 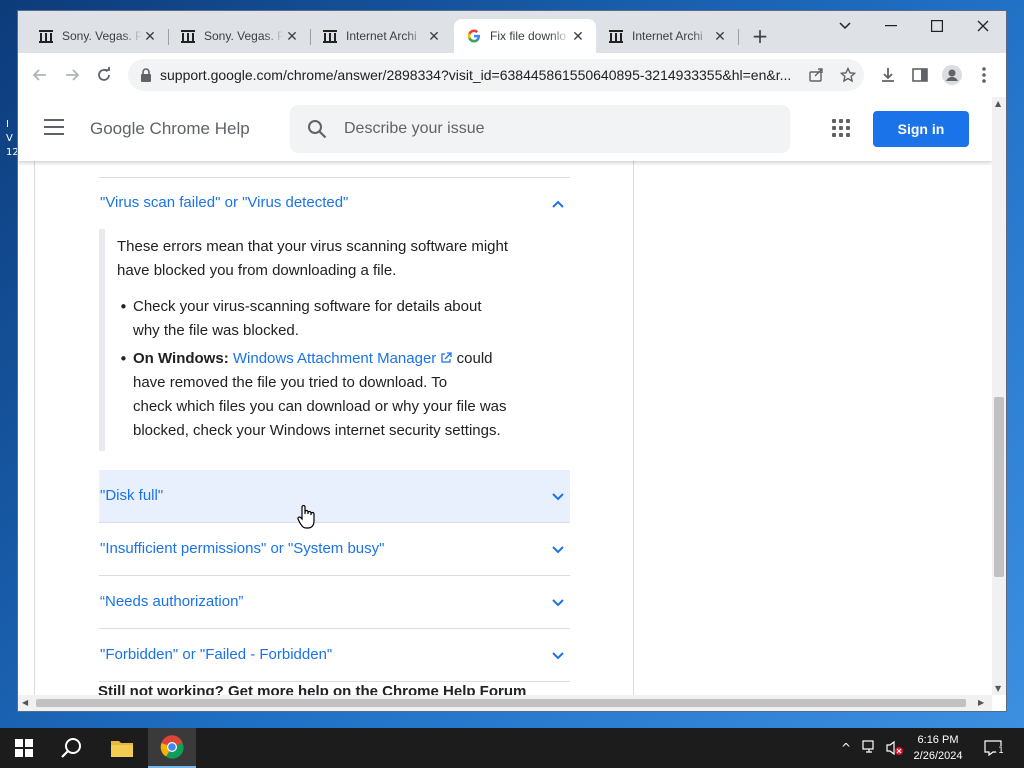 I want to click on bullet1-line-2: why the file was blocked., so click(x=216, y=330).